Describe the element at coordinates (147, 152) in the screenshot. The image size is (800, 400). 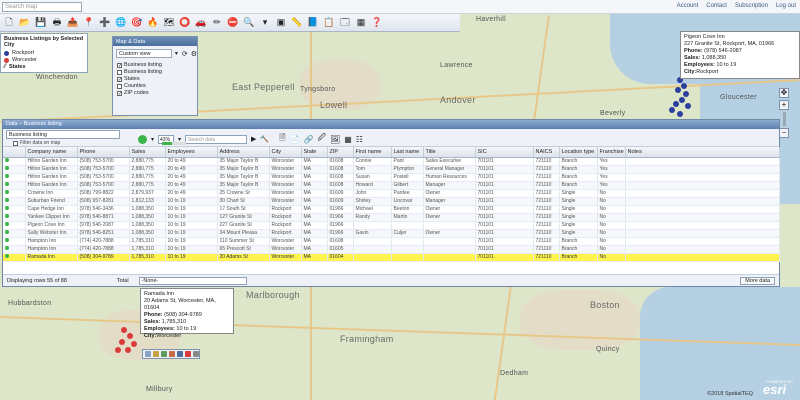
I see `column-header: Sales` at that location.